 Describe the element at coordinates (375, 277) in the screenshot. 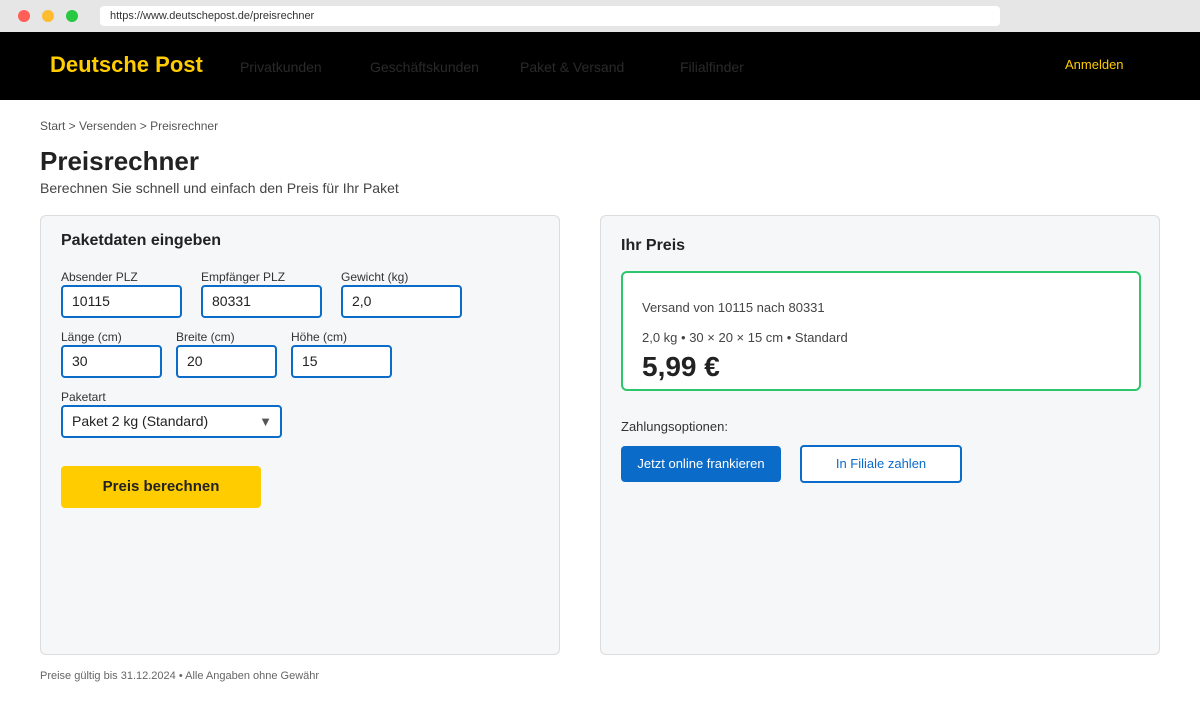

I see `weight-label: Gewicht (kg)` at that location.